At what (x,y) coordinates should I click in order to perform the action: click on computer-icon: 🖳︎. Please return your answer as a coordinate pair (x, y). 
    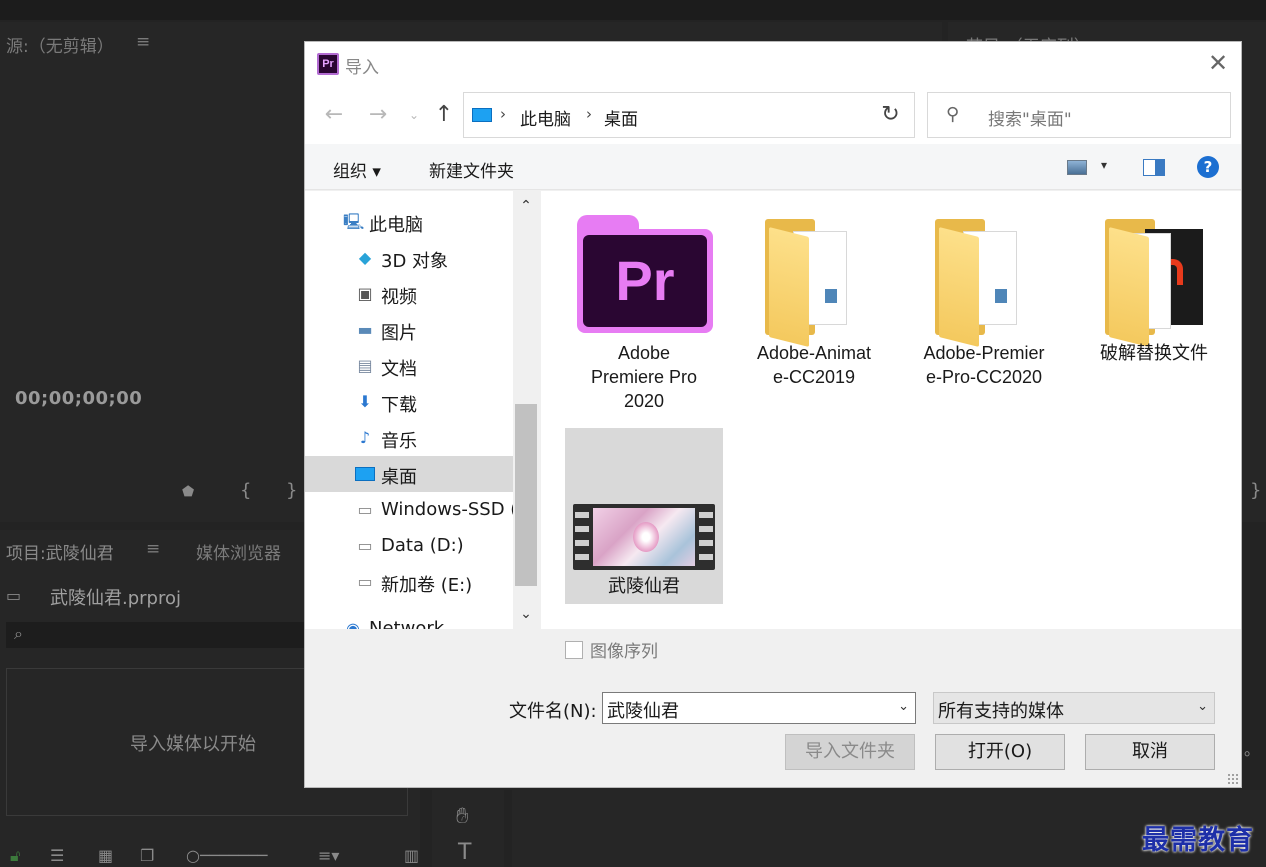
    Looking at the image, I should click on (354, 221).